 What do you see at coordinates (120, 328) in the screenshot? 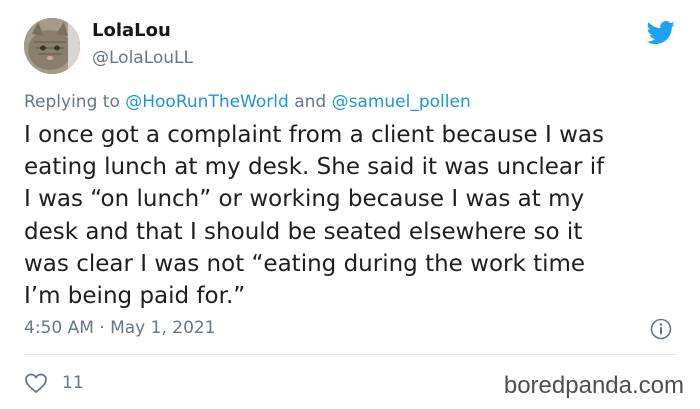
I see `tweet-timestamp: 4:50 AM · May 1, 2021` at bounding box center [120, 328].